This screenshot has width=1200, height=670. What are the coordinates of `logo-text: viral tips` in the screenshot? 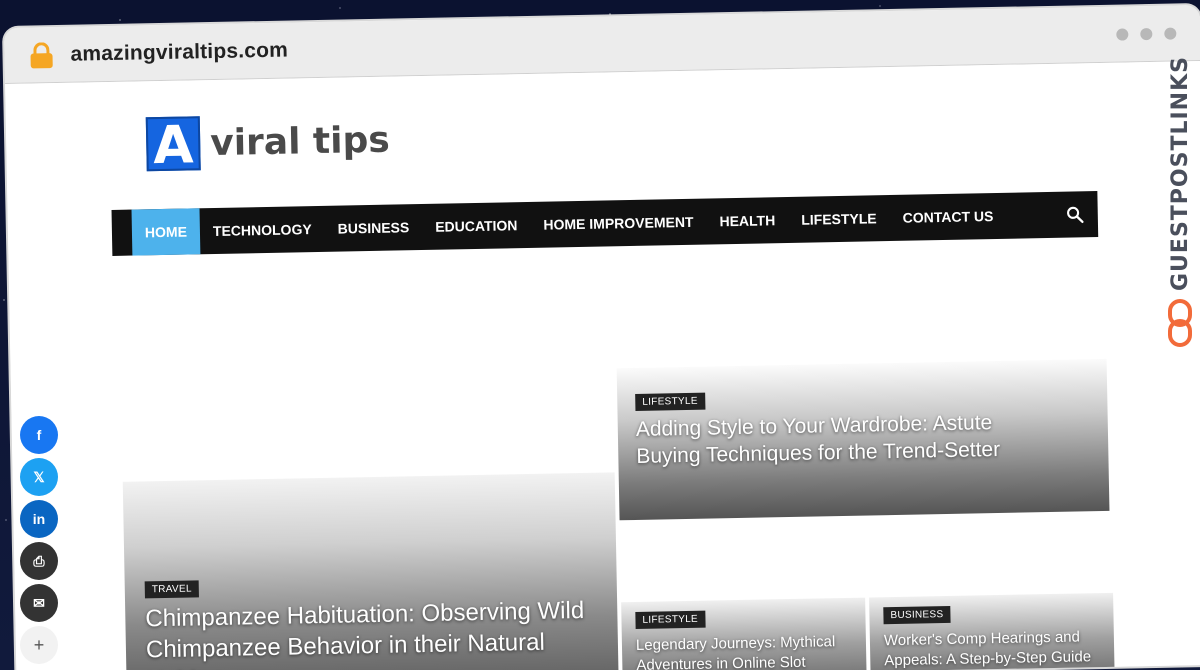 It's located at (300, 141).